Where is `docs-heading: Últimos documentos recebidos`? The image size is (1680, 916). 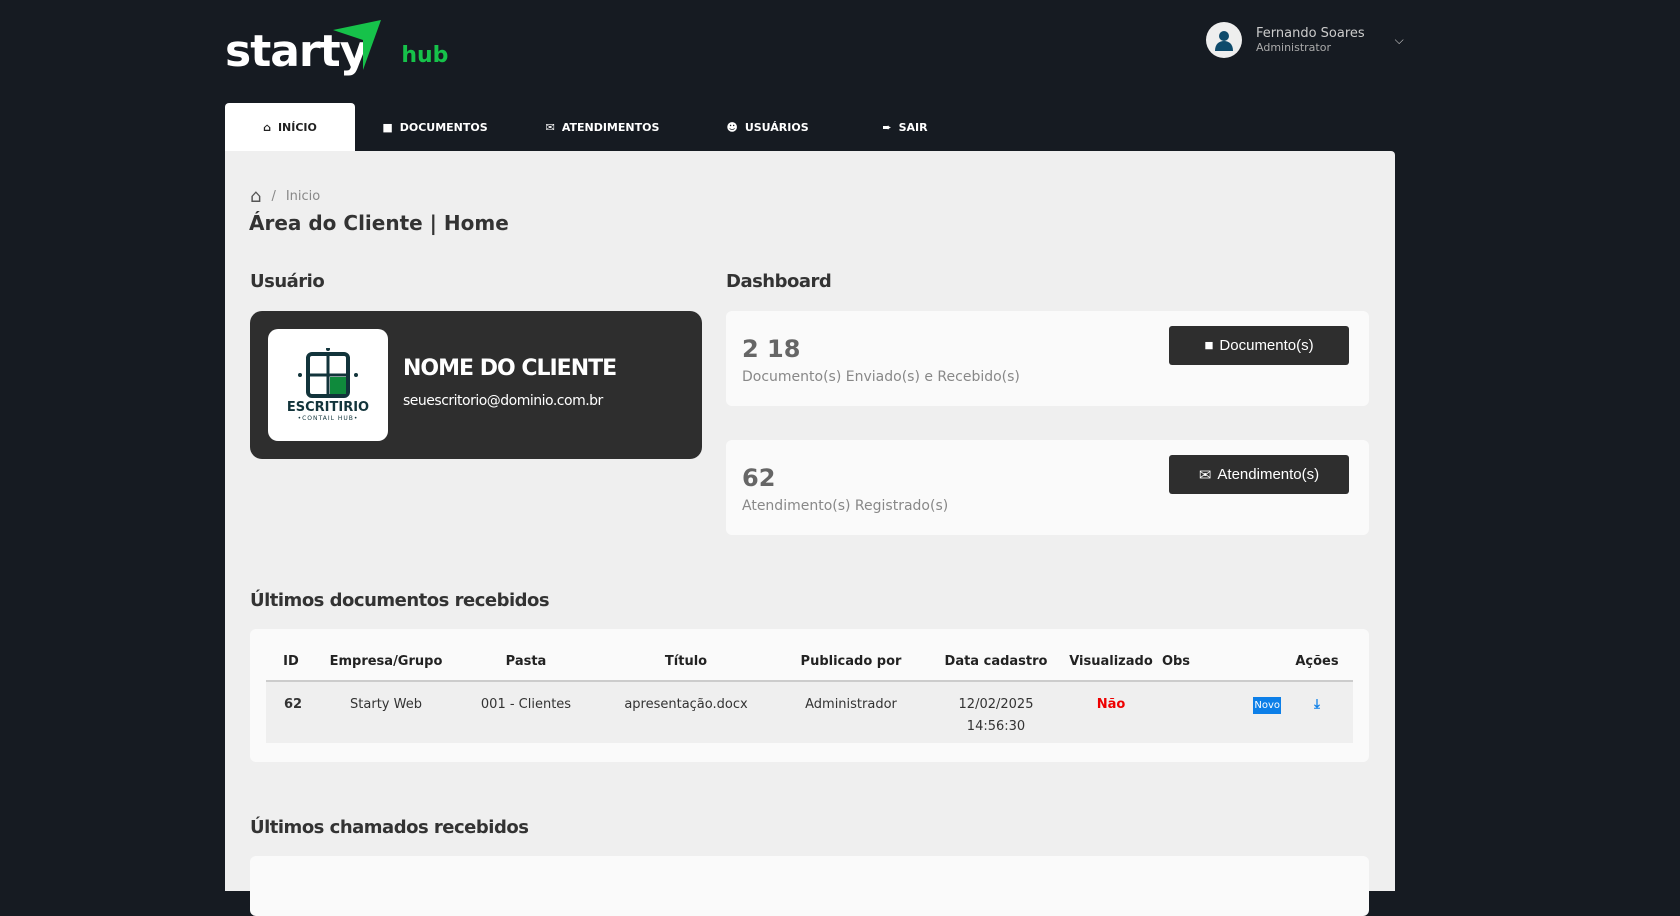 docs-heading: Últimos documentos recebidos is located at coordinates (400, 600).